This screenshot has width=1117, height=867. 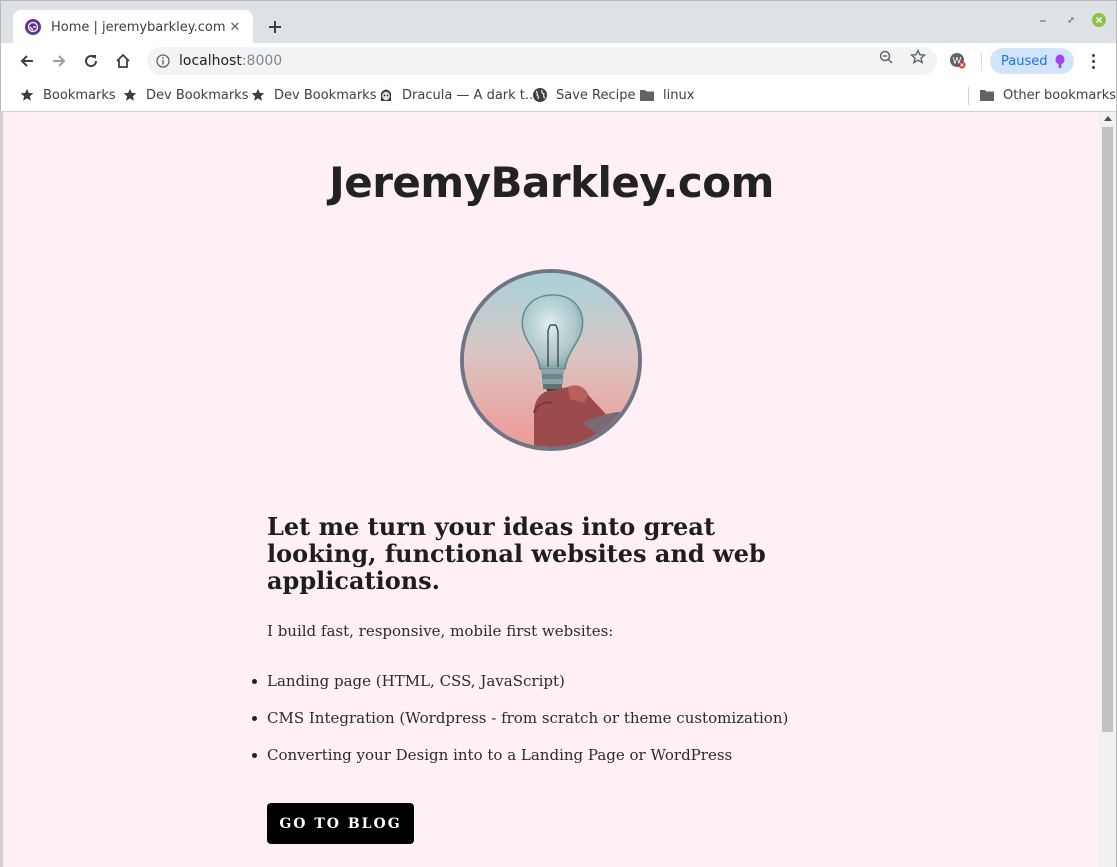 I want to click on window-controls, so click(x=1071, y=20).